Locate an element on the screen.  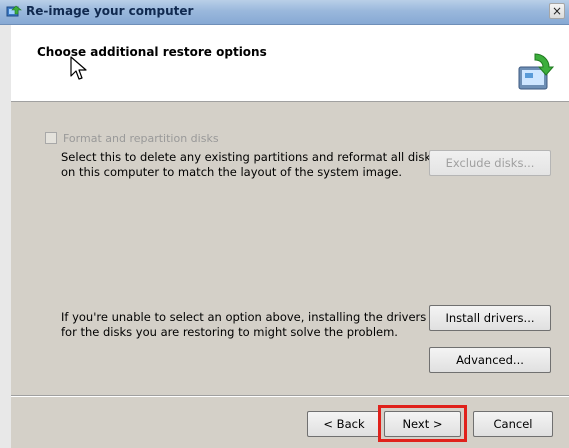
close-icon: × is located at coordinates (557, 11).